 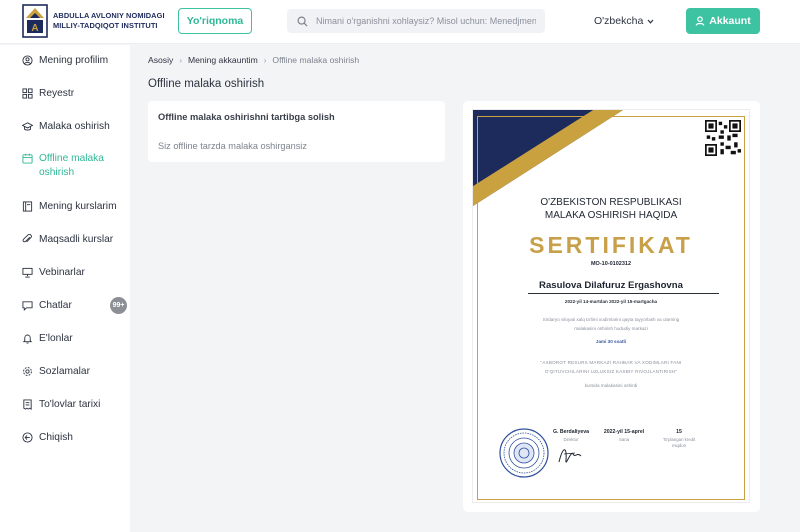 I want to click on sidebar-item-label: Malaka oshirish, so click(x=74, y=126).